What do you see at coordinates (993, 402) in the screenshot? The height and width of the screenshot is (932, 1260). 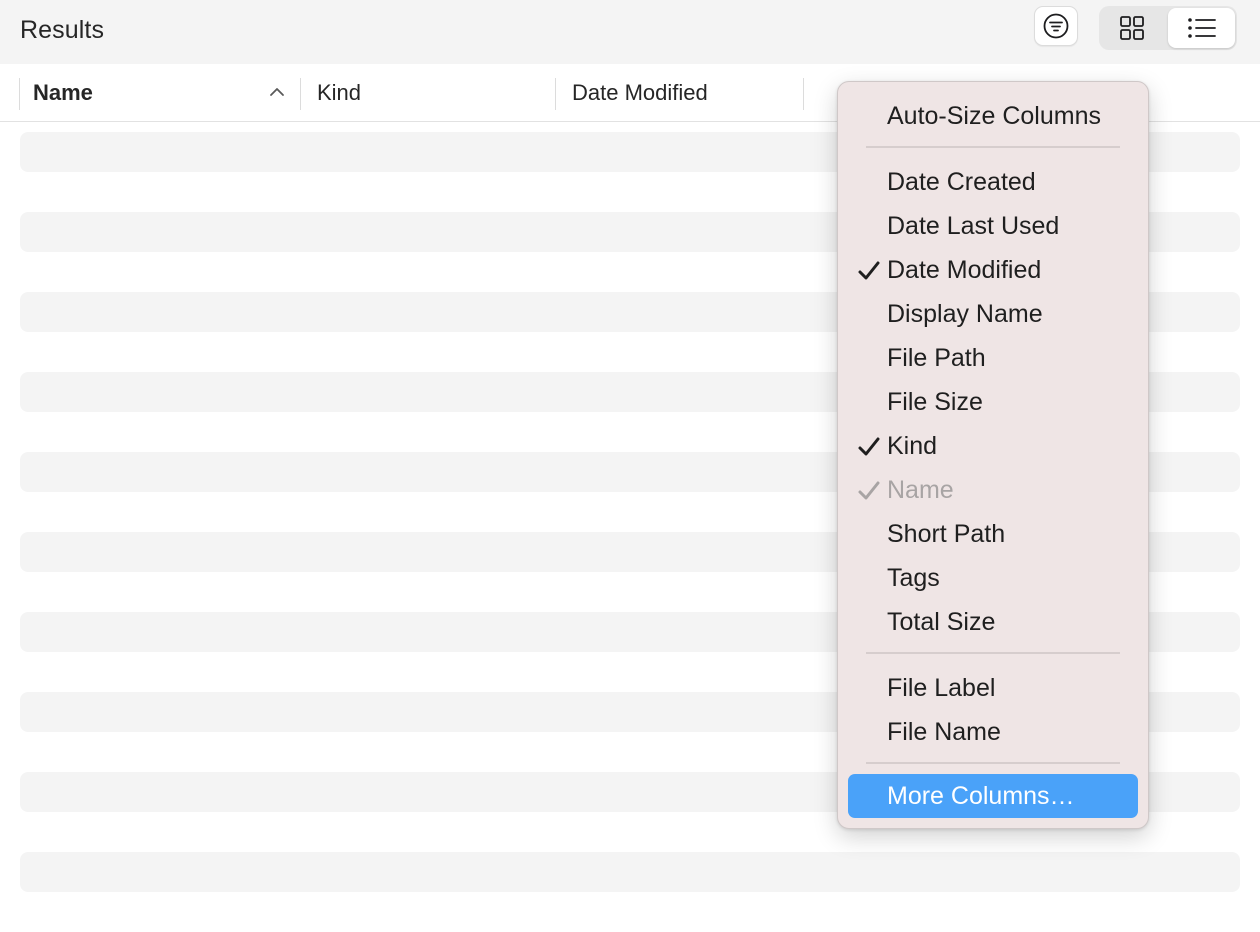 I see `menu-item-file-size: File Size` at bounding box center [993, 402].